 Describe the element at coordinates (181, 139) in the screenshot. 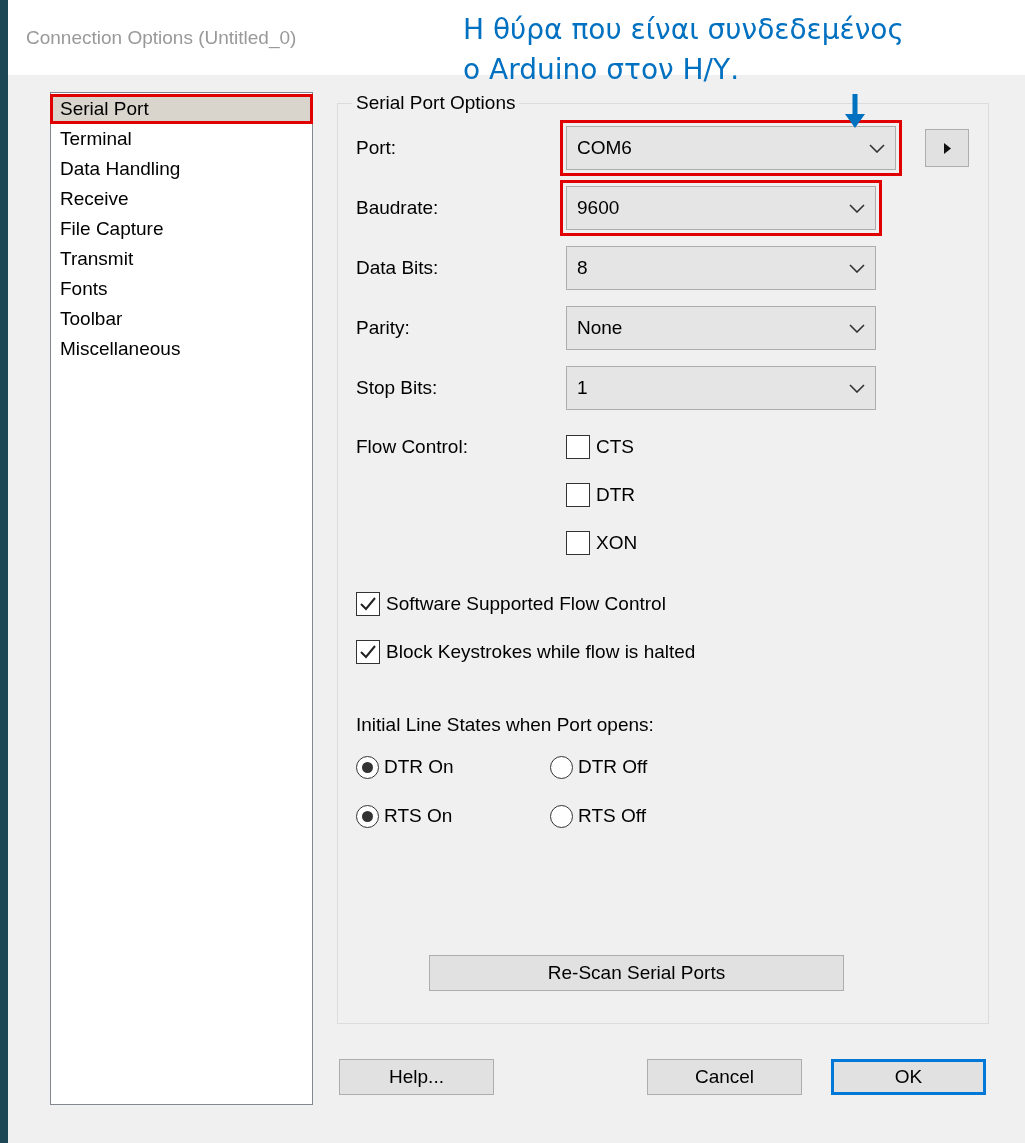

I see `category-item: Terminal` at that location.